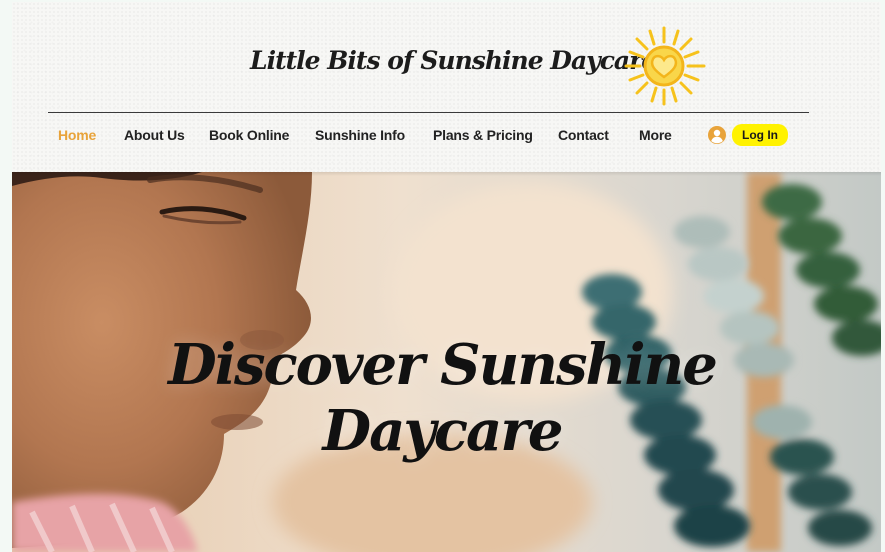  I want to click on hero-title: Discover Sunshine Daycare, so click(443, 398).